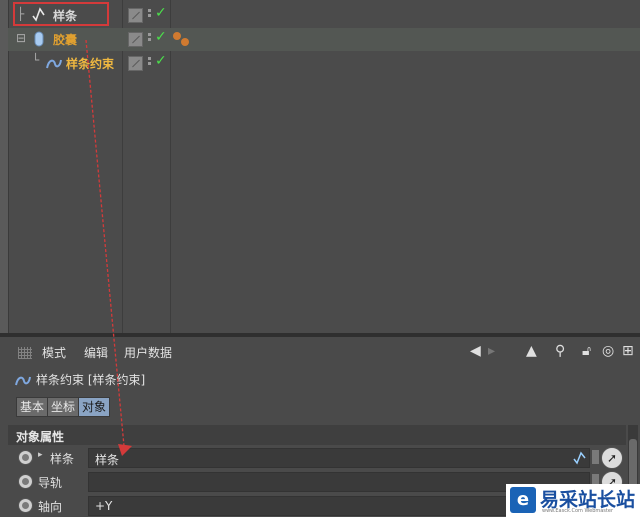  What do you see at coordinates (578, 511) in the screenshot?
I see `watermark-subtext: www.Easck.Com Webmaster` at bounding box center [578, 511].